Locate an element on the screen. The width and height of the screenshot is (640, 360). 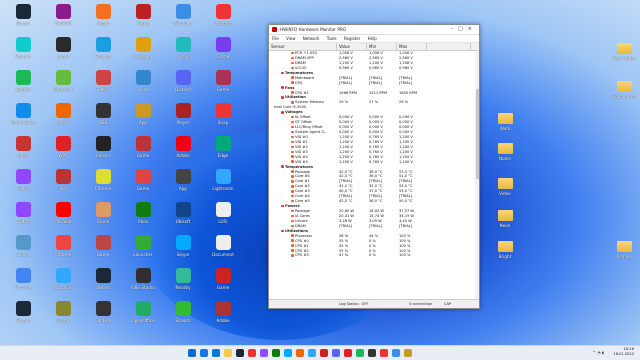
col-value: Value is located at coordinates (352, 46).